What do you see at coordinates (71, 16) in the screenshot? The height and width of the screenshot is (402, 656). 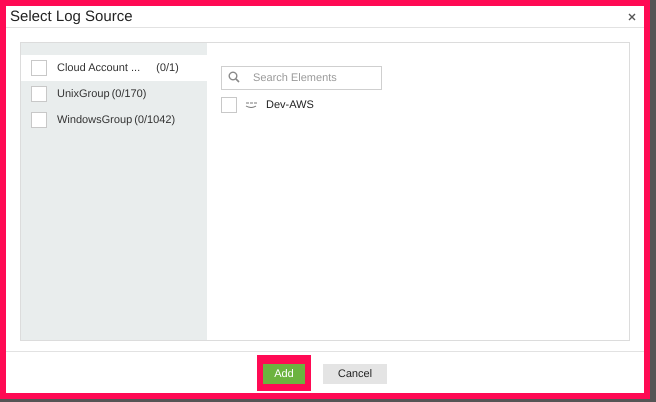 I see `dialog-title: Select Log Source` at bounding box center [71, 16].